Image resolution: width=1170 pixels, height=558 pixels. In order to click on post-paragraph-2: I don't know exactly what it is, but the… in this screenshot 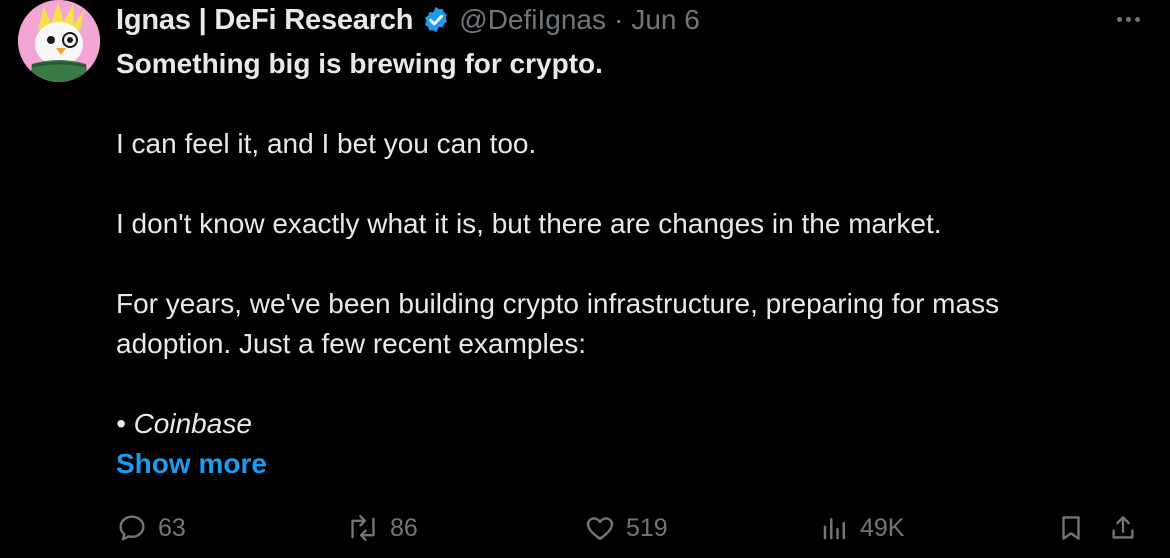, I will do `click(529, 223)`.